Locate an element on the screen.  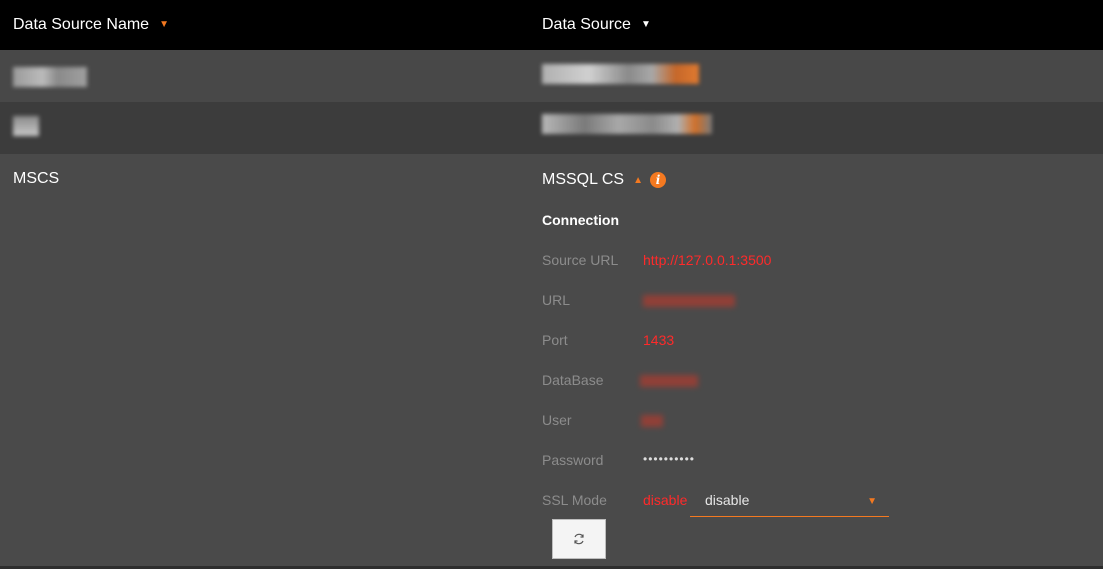
connection-heading: Connection is located at coordinates (580, 220).